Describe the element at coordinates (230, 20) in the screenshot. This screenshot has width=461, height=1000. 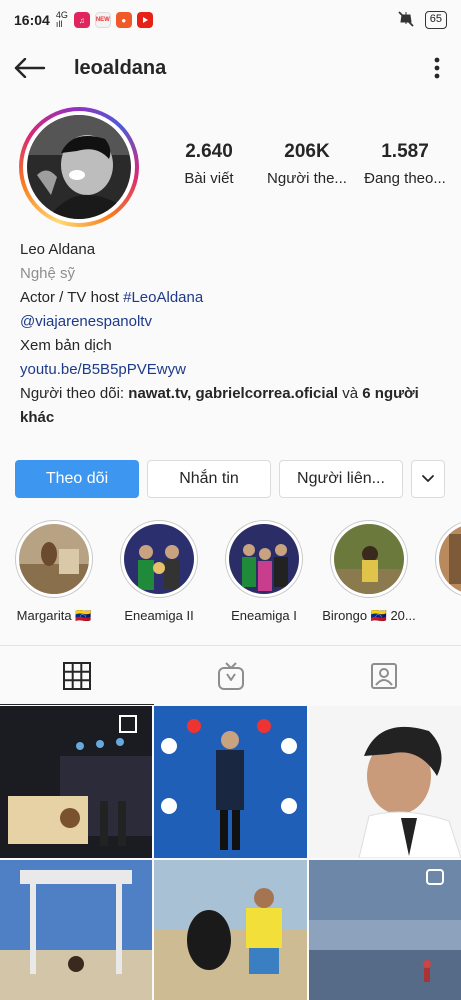
I see `status-bar: 16:04 4G ıll ♫ NEW ● 65` at that location.